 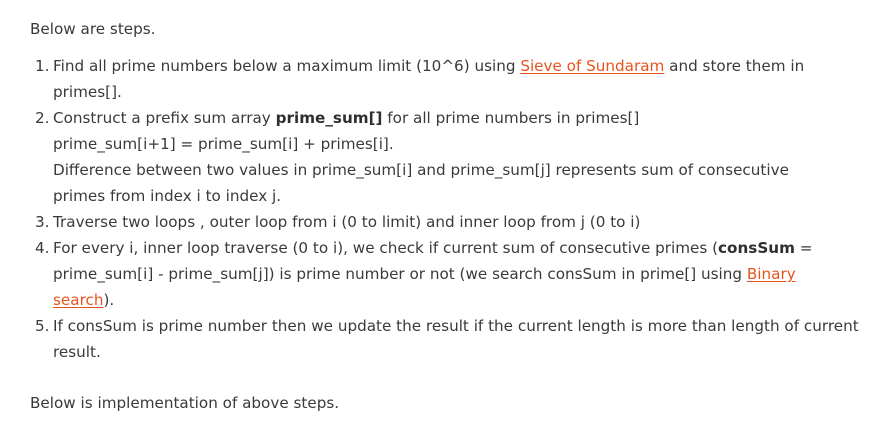 What do you see at coordinates (42, 66) in the screenshot?
I see `step-number: 1.` at bounding box center [42, 66].